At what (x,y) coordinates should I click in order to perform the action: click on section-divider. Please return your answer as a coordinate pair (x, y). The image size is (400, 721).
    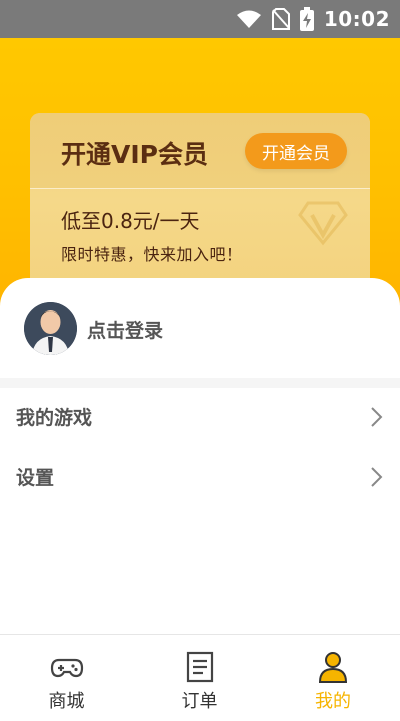
    Looking at the image, I should click on (200, 383).